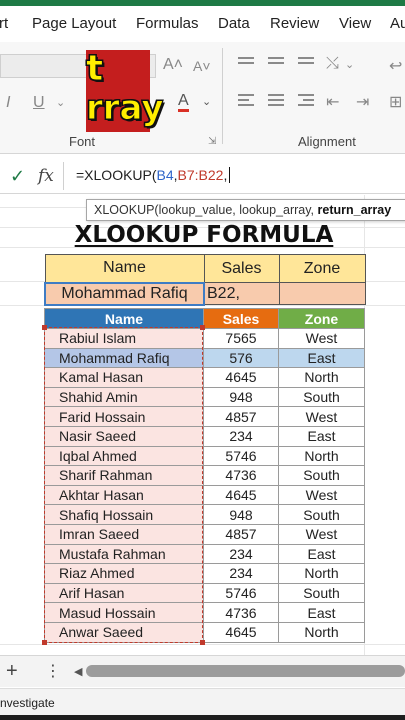 The width and height of the screenshot is (405, 720). What do you see at coordinates (124, 397) in the screenshot?
I see `name-cell: Shahid Amin` at bounding box center [124, 397].